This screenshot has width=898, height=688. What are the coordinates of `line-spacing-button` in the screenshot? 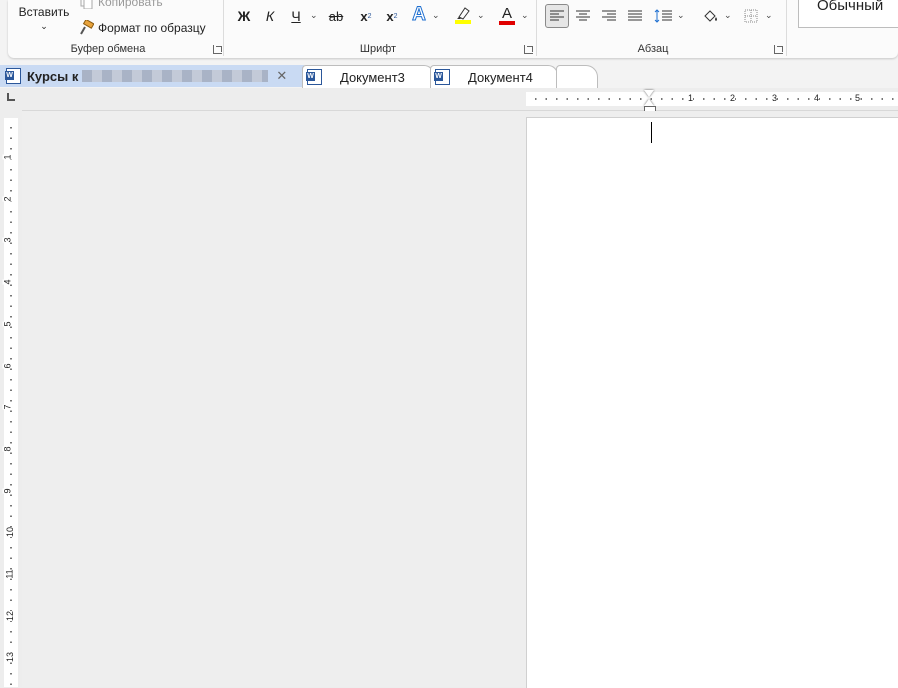 It's located at (663, 16).